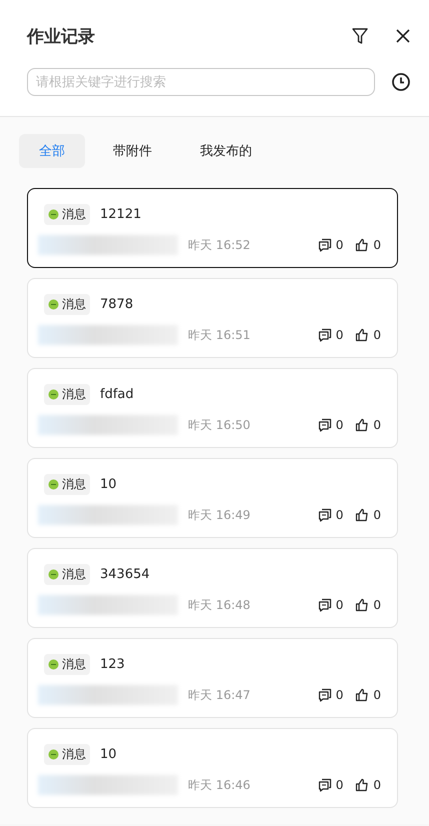 This screenshot has width=429, height=826. I want to click on record-time: 昨天 16:48, so click(219, 605).